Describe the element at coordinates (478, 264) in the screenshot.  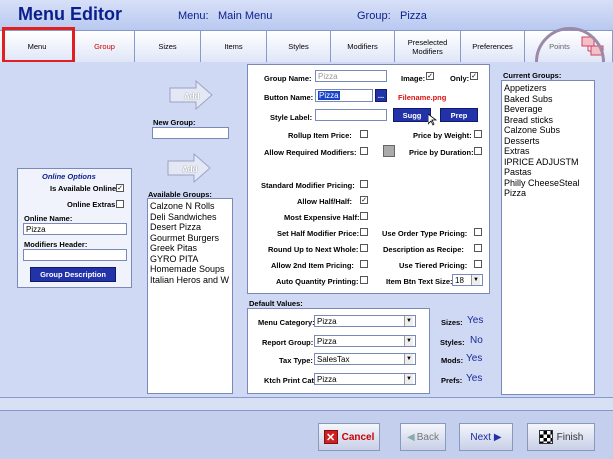
I see `use-tiered-pricing-checkbox` at that location.